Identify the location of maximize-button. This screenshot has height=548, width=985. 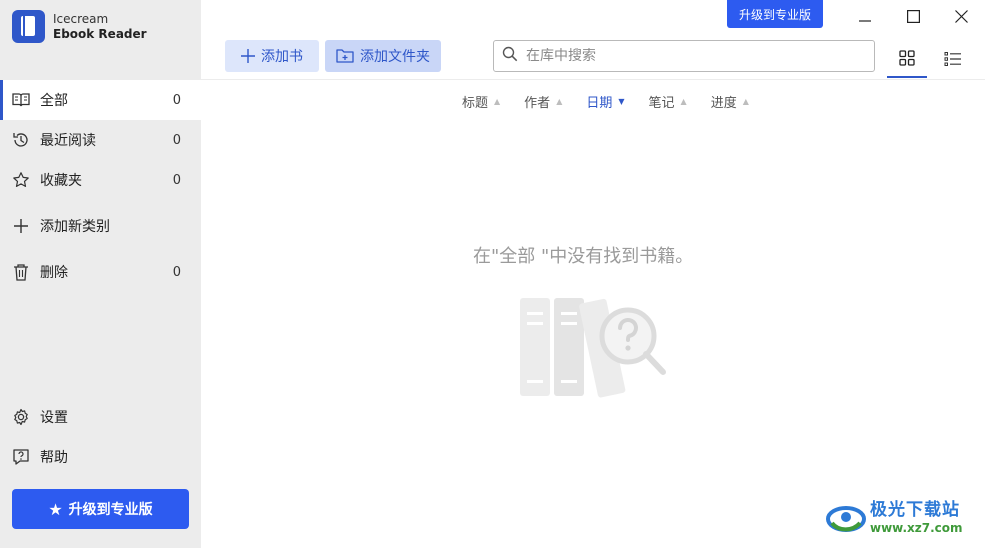
(913, 16).